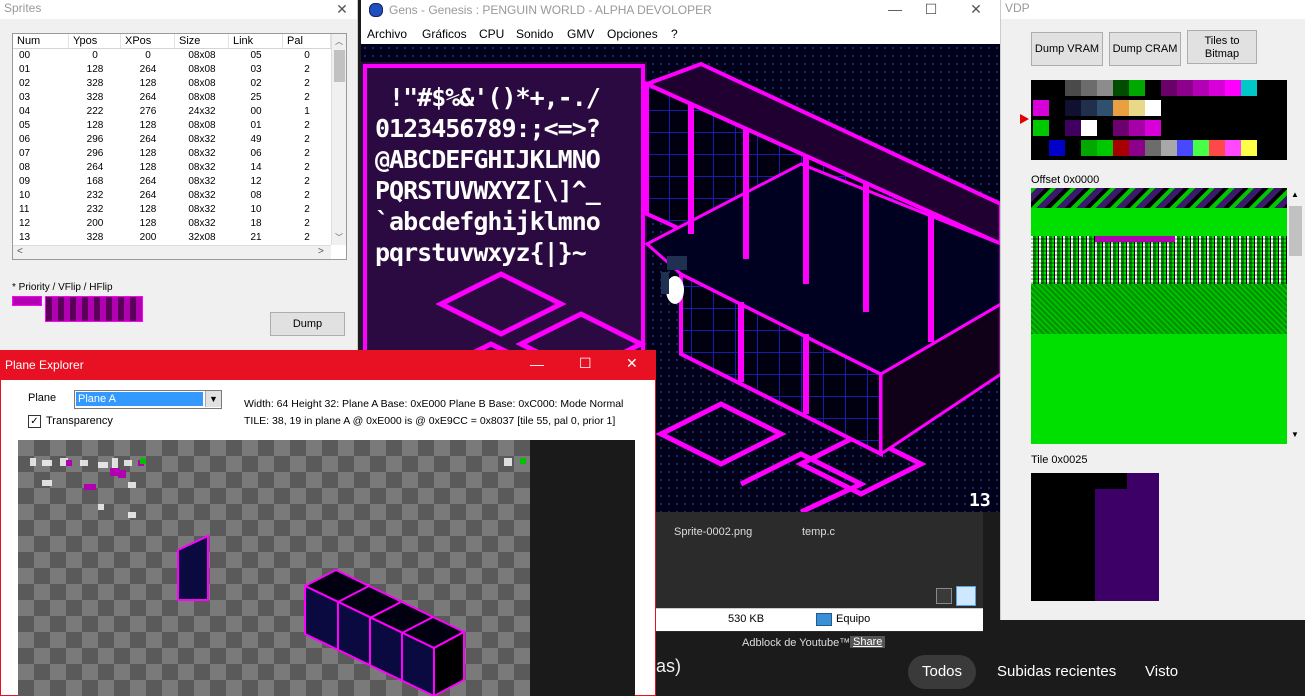 The image size is (1305, 696). What do you see at coordinates (339, 41) in the screenshot?
I see `scroll-up-icon: ︿` at bounding box center [339, 41].